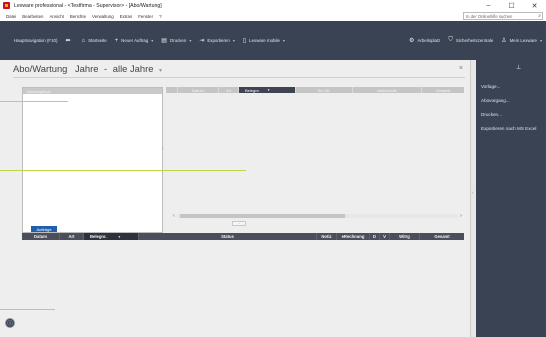 This screenshot has height=337, width=546. Describe the element at coordinates (92, 160) in the screenshot. I see `abovorgaenge-panel: Abovorgänge` at that location.